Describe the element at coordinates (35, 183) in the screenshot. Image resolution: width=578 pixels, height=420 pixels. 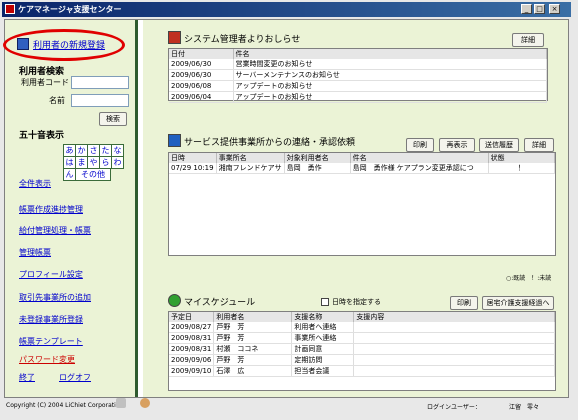
I see `show-all-link: 全件表示` at that location.